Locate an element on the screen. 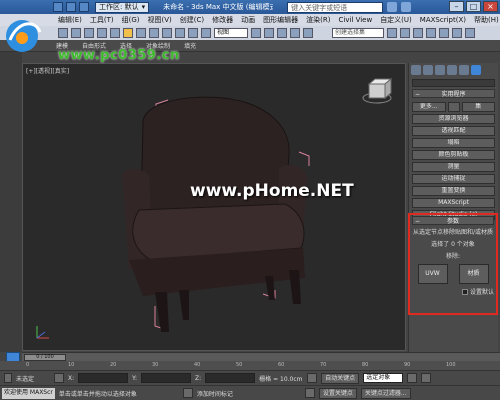 Image resolution: width=500 pixels, height=400 pixels. display-tab-icon is located at coordinates (464, 70).